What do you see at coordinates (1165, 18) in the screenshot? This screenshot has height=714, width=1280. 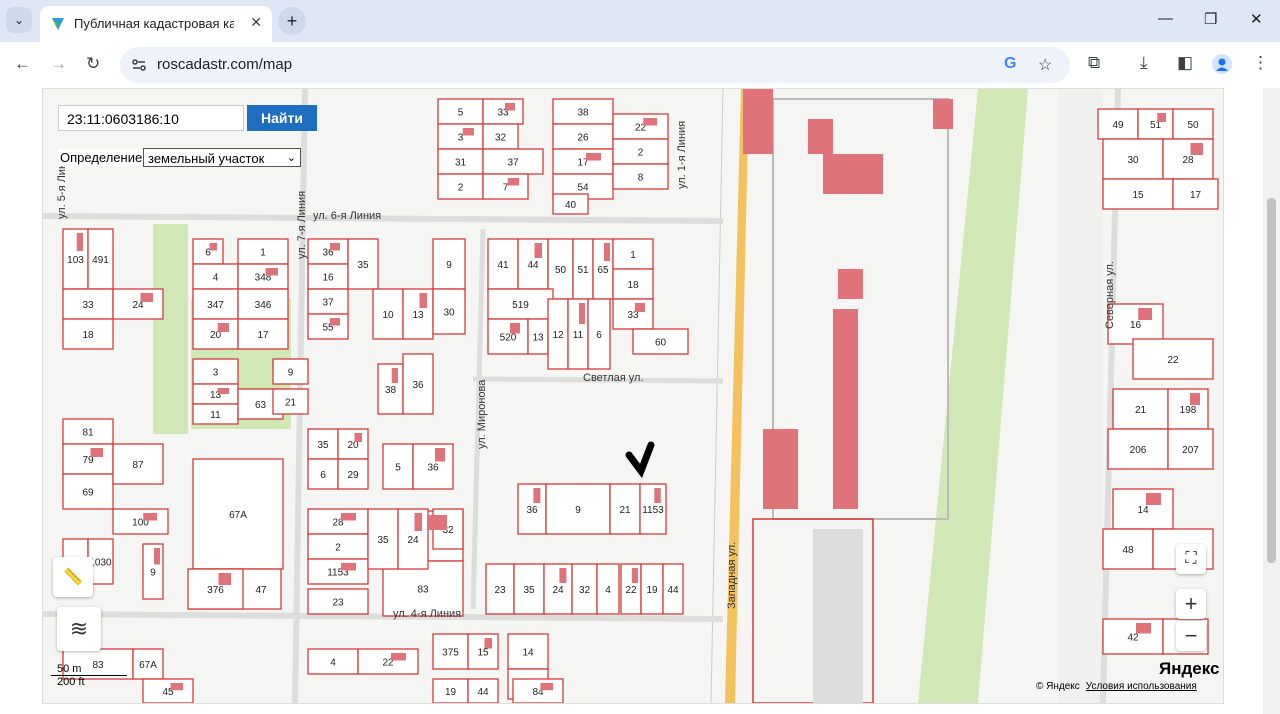 I see `minimize-icon: —` at bounding box center [1165, 18].